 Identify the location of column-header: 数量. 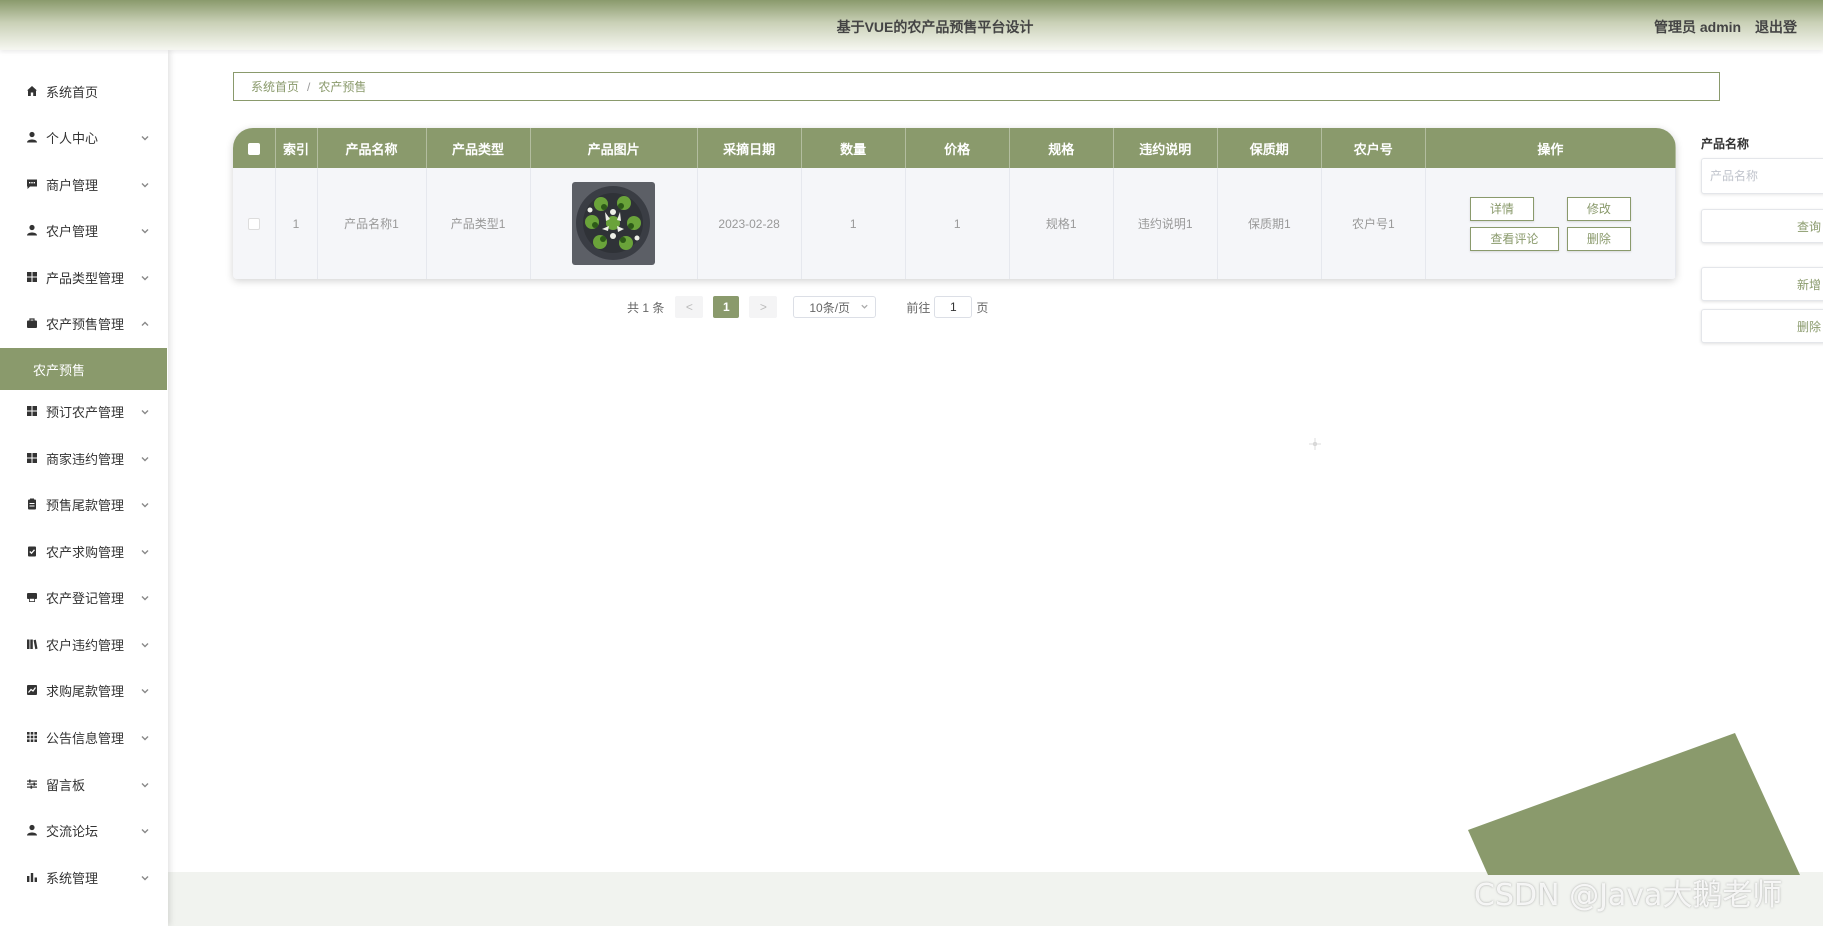
(853, 148).